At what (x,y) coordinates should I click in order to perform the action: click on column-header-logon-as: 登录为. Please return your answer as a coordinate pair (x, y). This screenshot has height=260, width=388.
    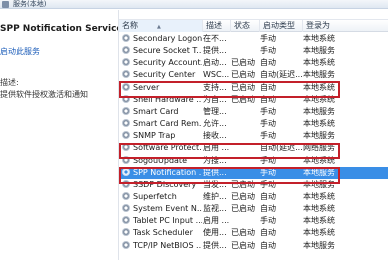
    Looking at the image, I should click on (345, 26).